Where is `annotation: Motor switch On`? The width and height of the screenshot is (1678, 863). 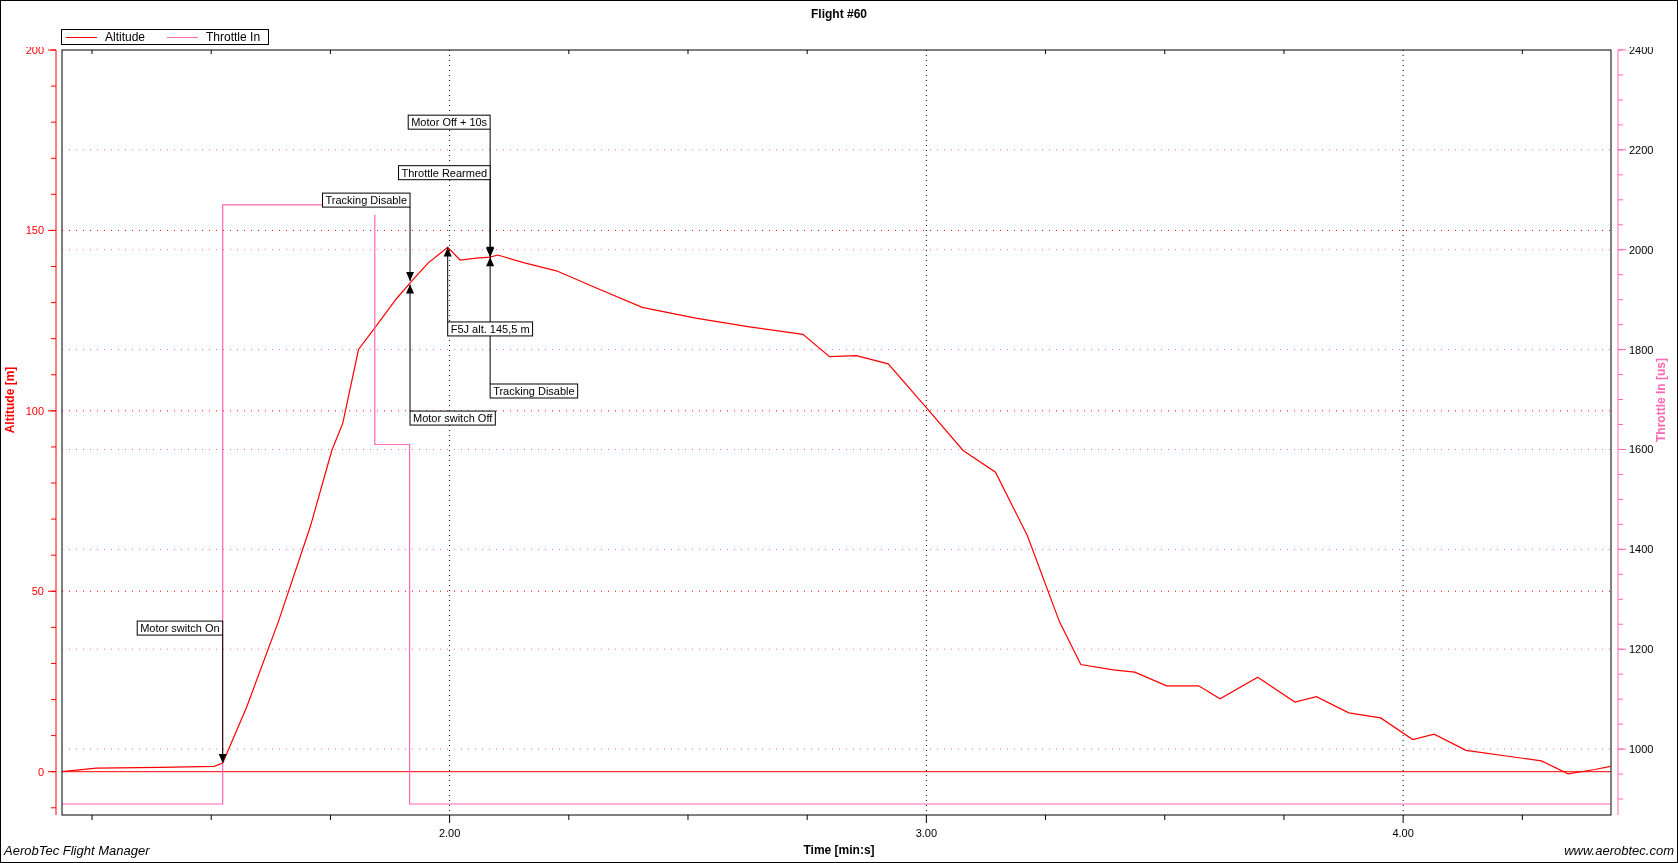
annotation: Motor switch On is located at coordinates (180, 628).